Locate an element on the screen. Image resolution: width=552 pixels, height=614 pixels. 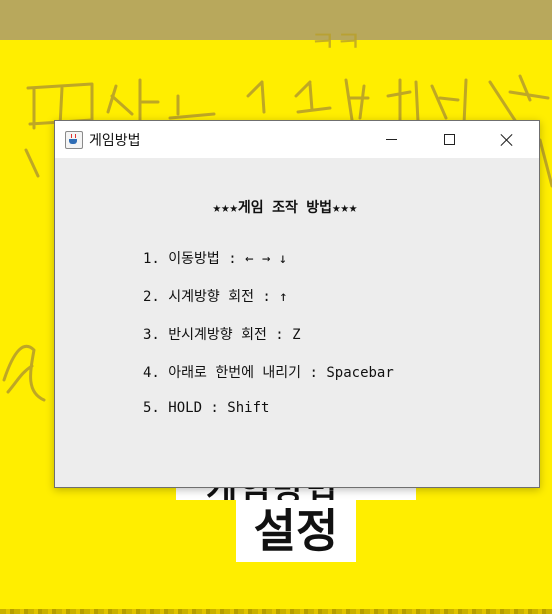
instruction-rotate-clockwise: 2. 시계방향 회전 : ↑ is located at coordinates (215, 297).